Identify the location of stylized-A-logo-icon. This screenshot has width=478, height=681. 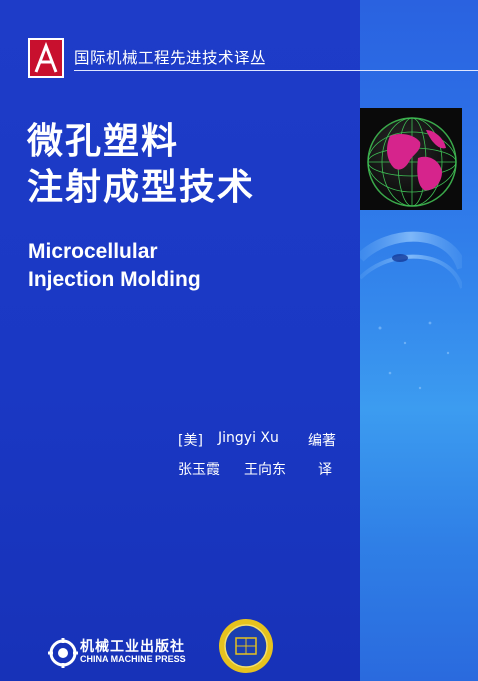
(46, 58).